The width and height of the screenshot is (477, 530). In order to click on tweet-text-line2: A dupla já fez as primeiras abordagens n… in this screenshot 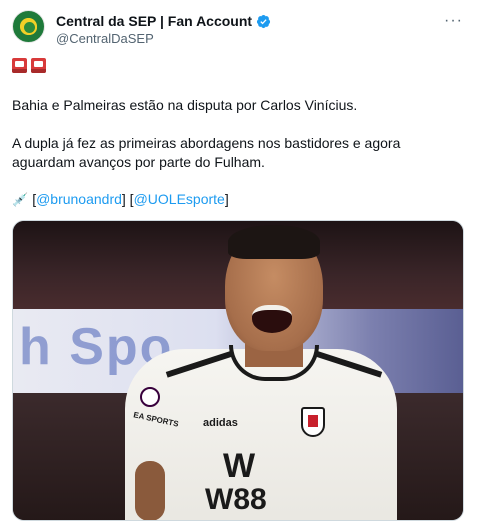, I will do `click(206, 152)`.